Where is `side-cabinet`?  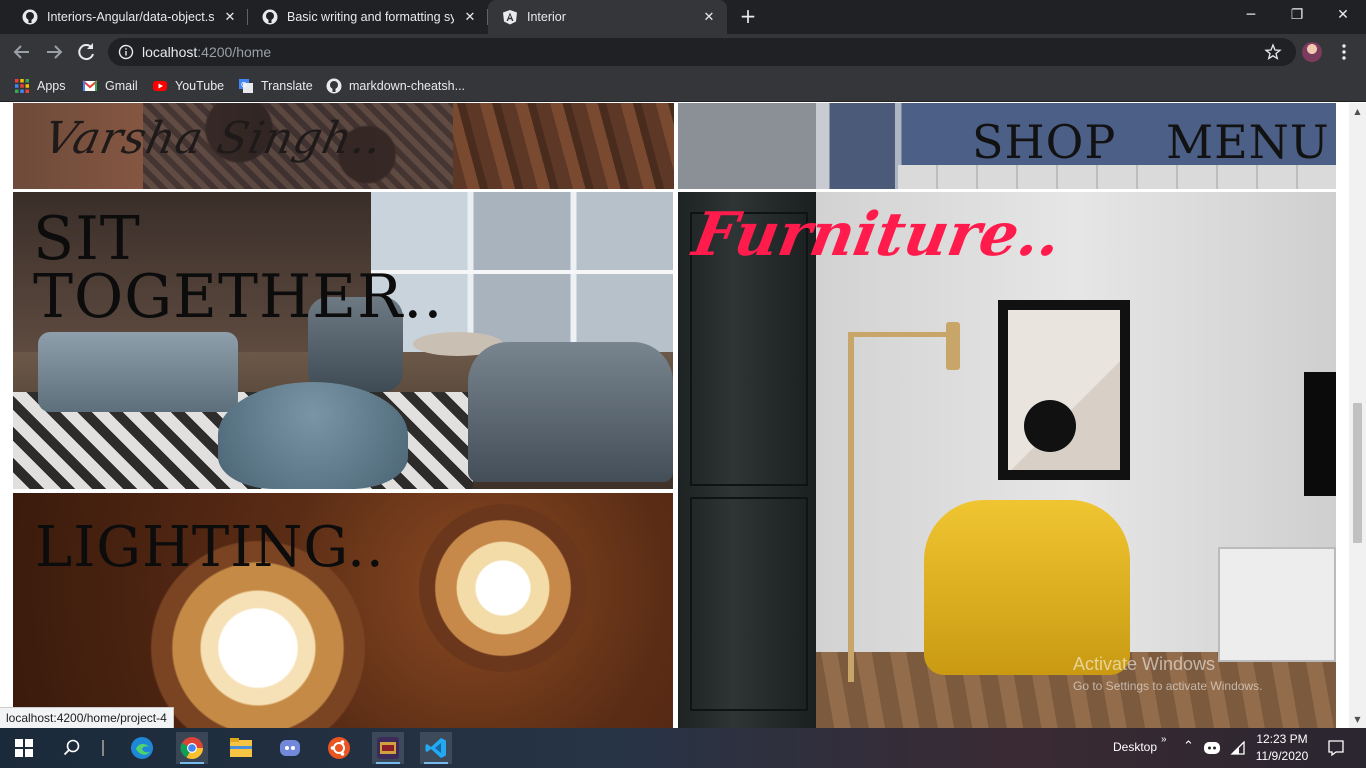
side-cabinet is located at coordinates (1277, 604).